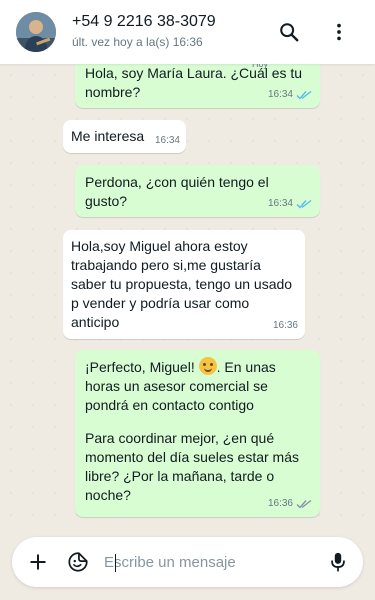 The height and width of the screenshot is (600, 375). Describe the element at coordinates (207, 366) in the screenshot. I see `smiling-face-emoji` at that location.